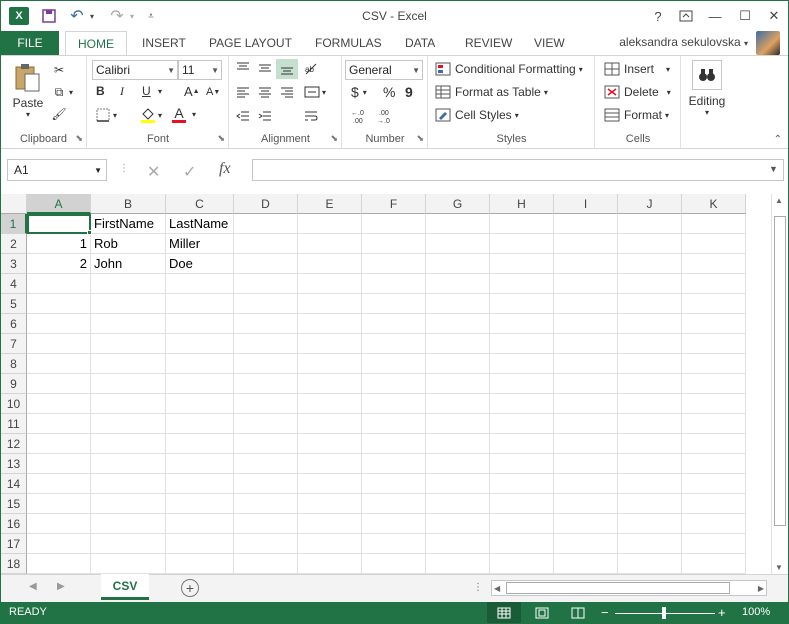 This screenshot has height=624, width=789. I want to click on cell-h2, so click(522, 244).